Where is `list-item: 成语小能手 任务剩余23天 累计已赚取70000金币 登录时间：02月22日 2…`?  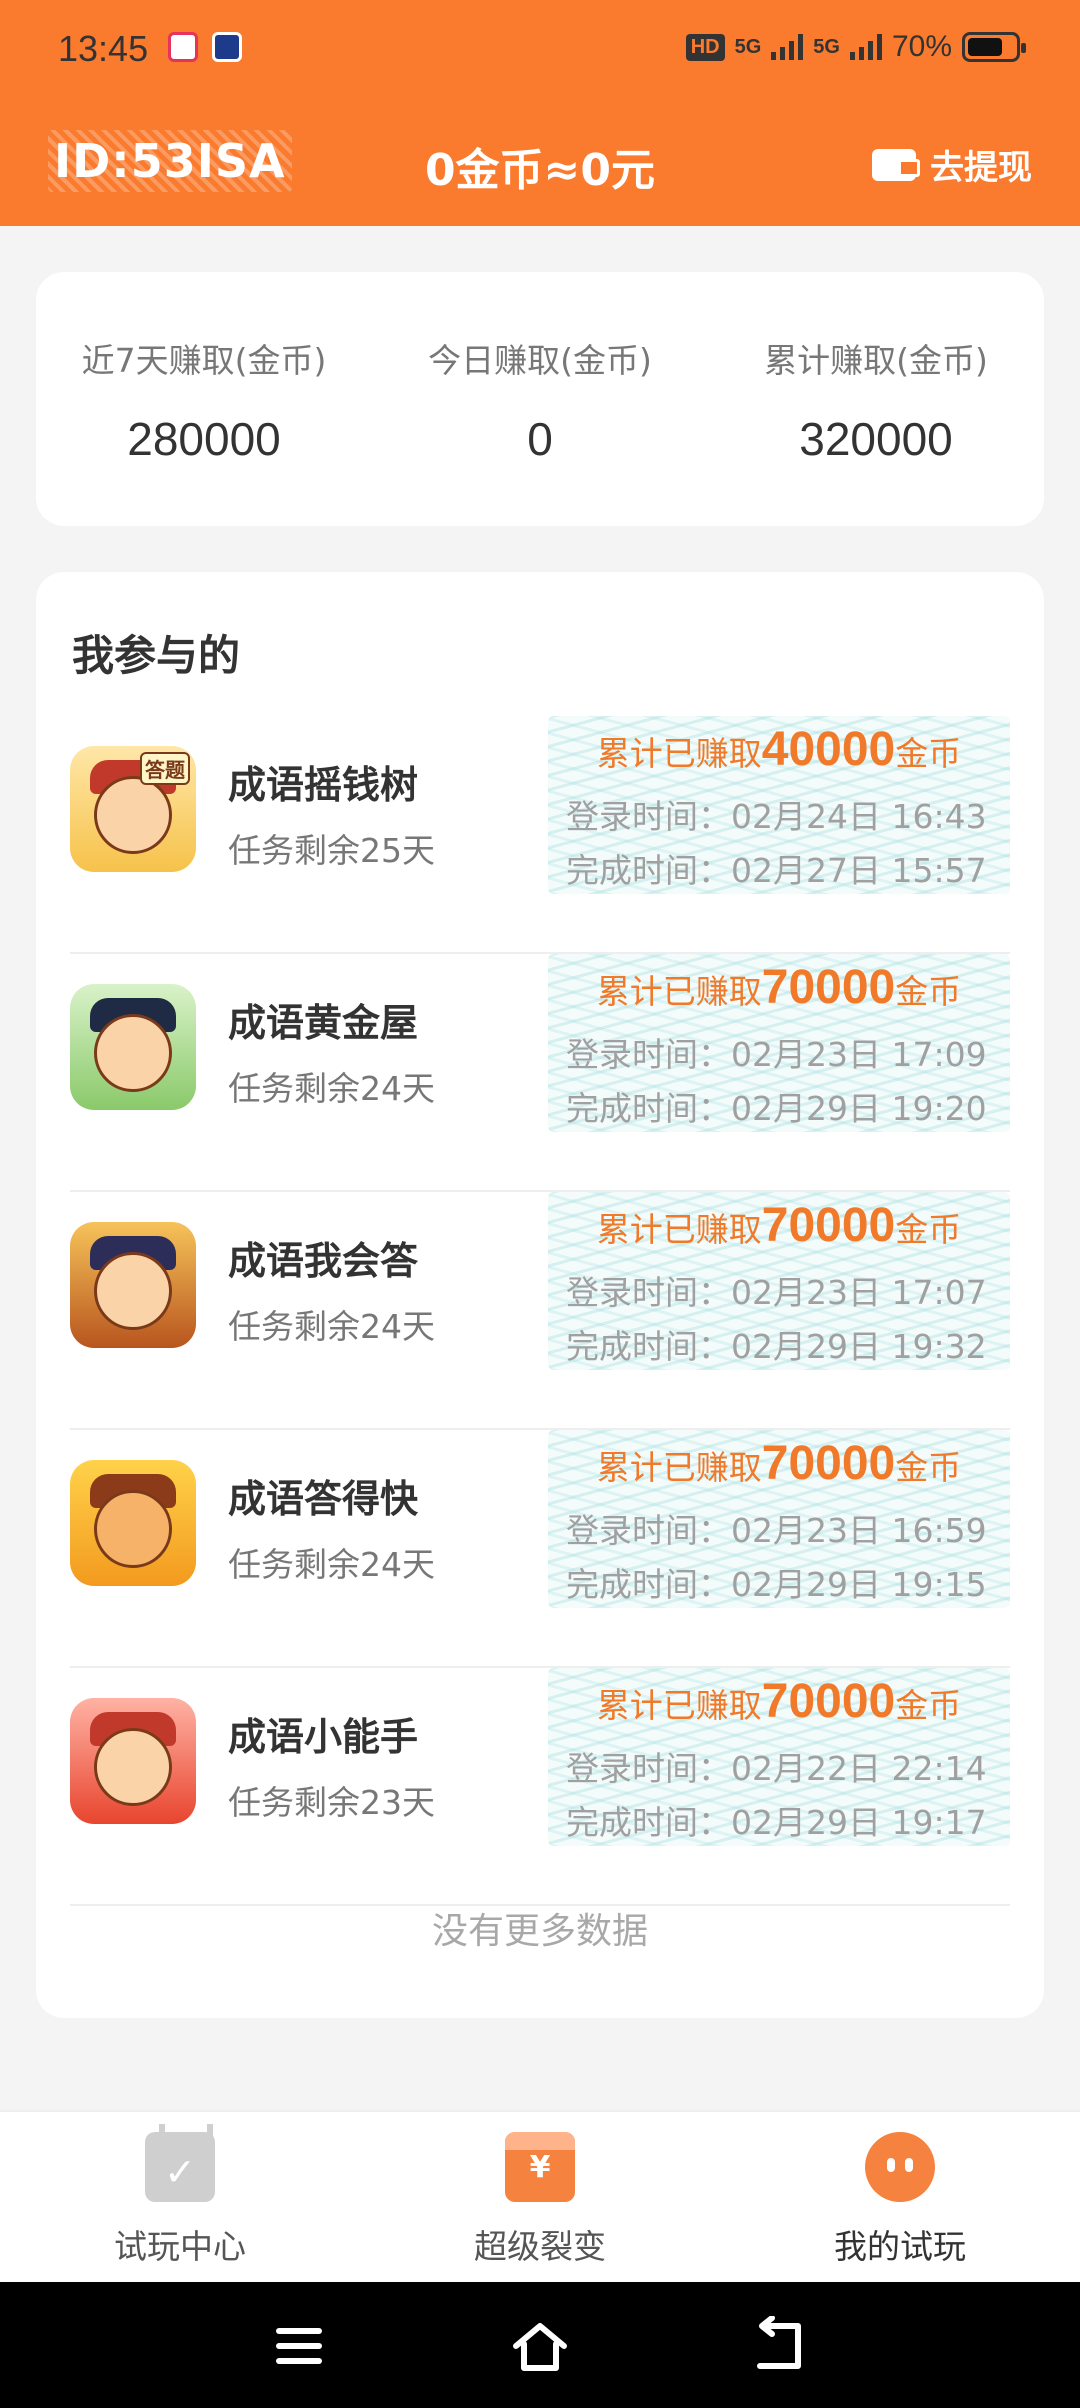 list-item: 成语小能手 任务剩余23天 累计已赚取70000金币 登录时间：02月22日 2… is located at coordinates (540, 1787).